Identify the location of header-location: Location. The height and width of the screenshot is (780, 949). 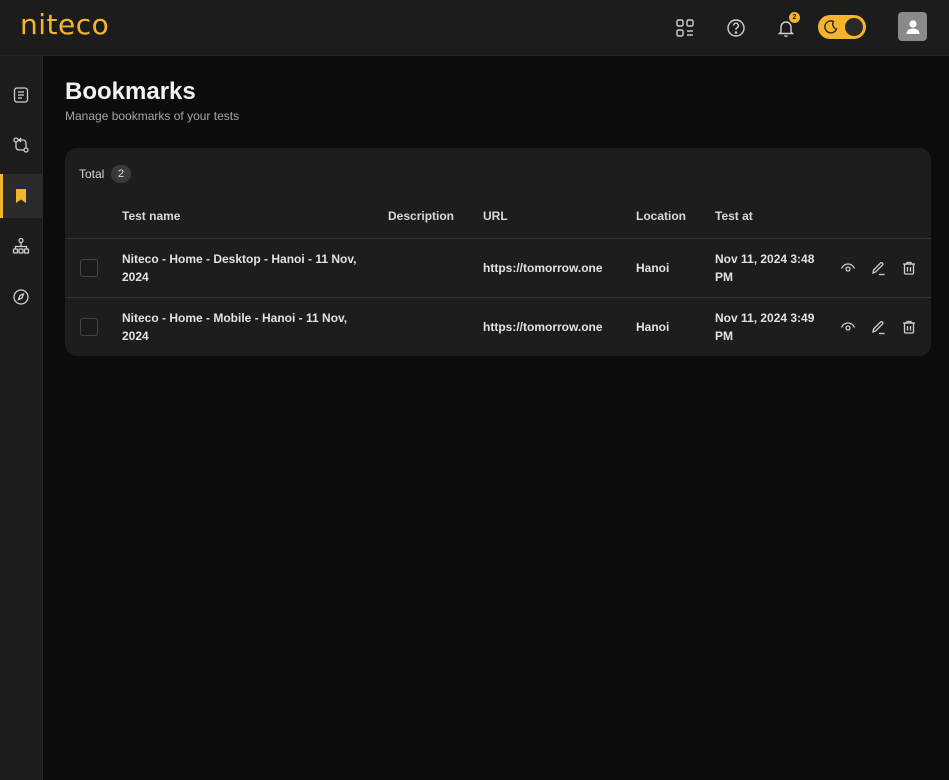
(661, 216).